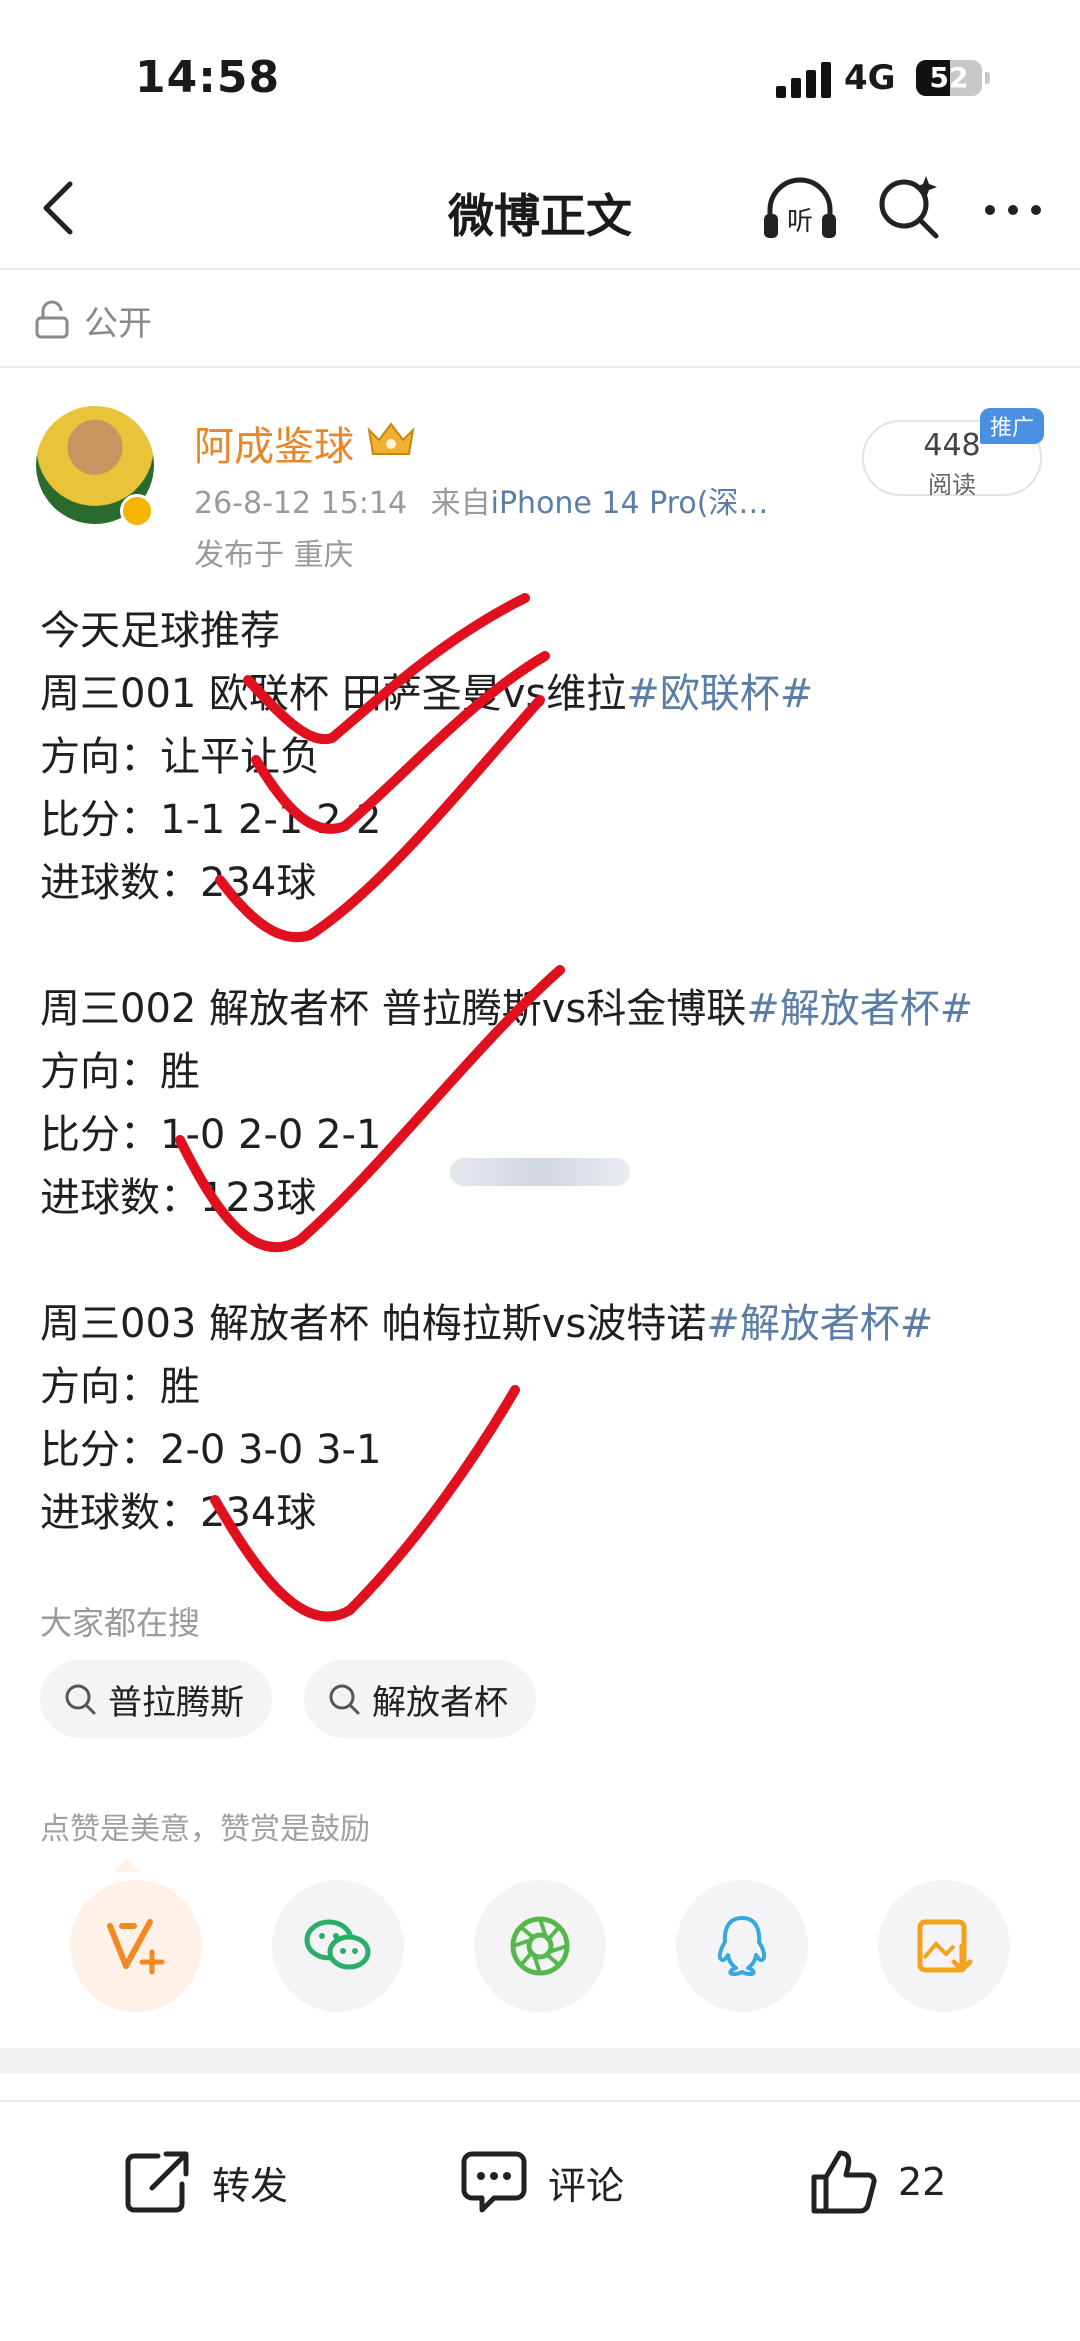 This screenshot has width=1080, height=2341. I want to click on battery-level: 52, so click(949, 77).